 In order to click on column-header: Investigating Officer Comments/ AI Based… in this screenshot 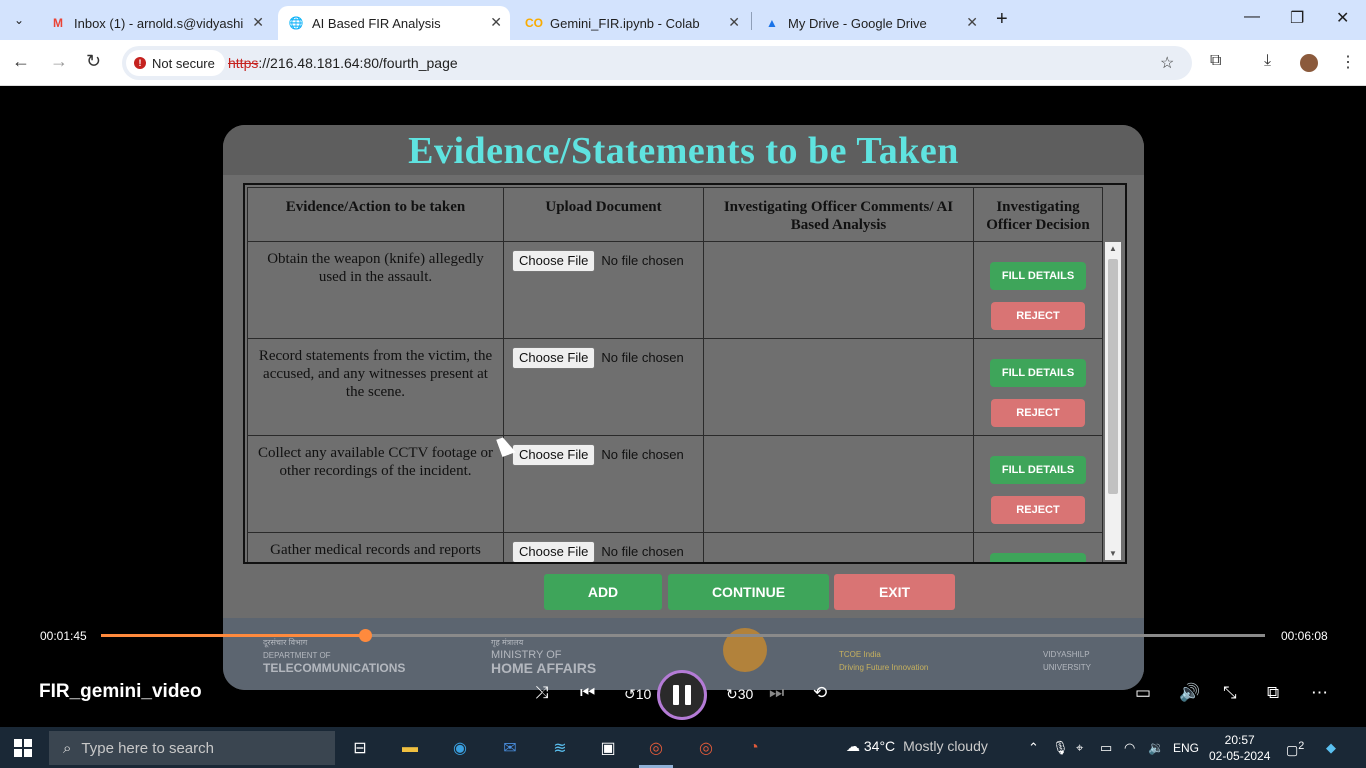, I will do `click(838, 214)`.